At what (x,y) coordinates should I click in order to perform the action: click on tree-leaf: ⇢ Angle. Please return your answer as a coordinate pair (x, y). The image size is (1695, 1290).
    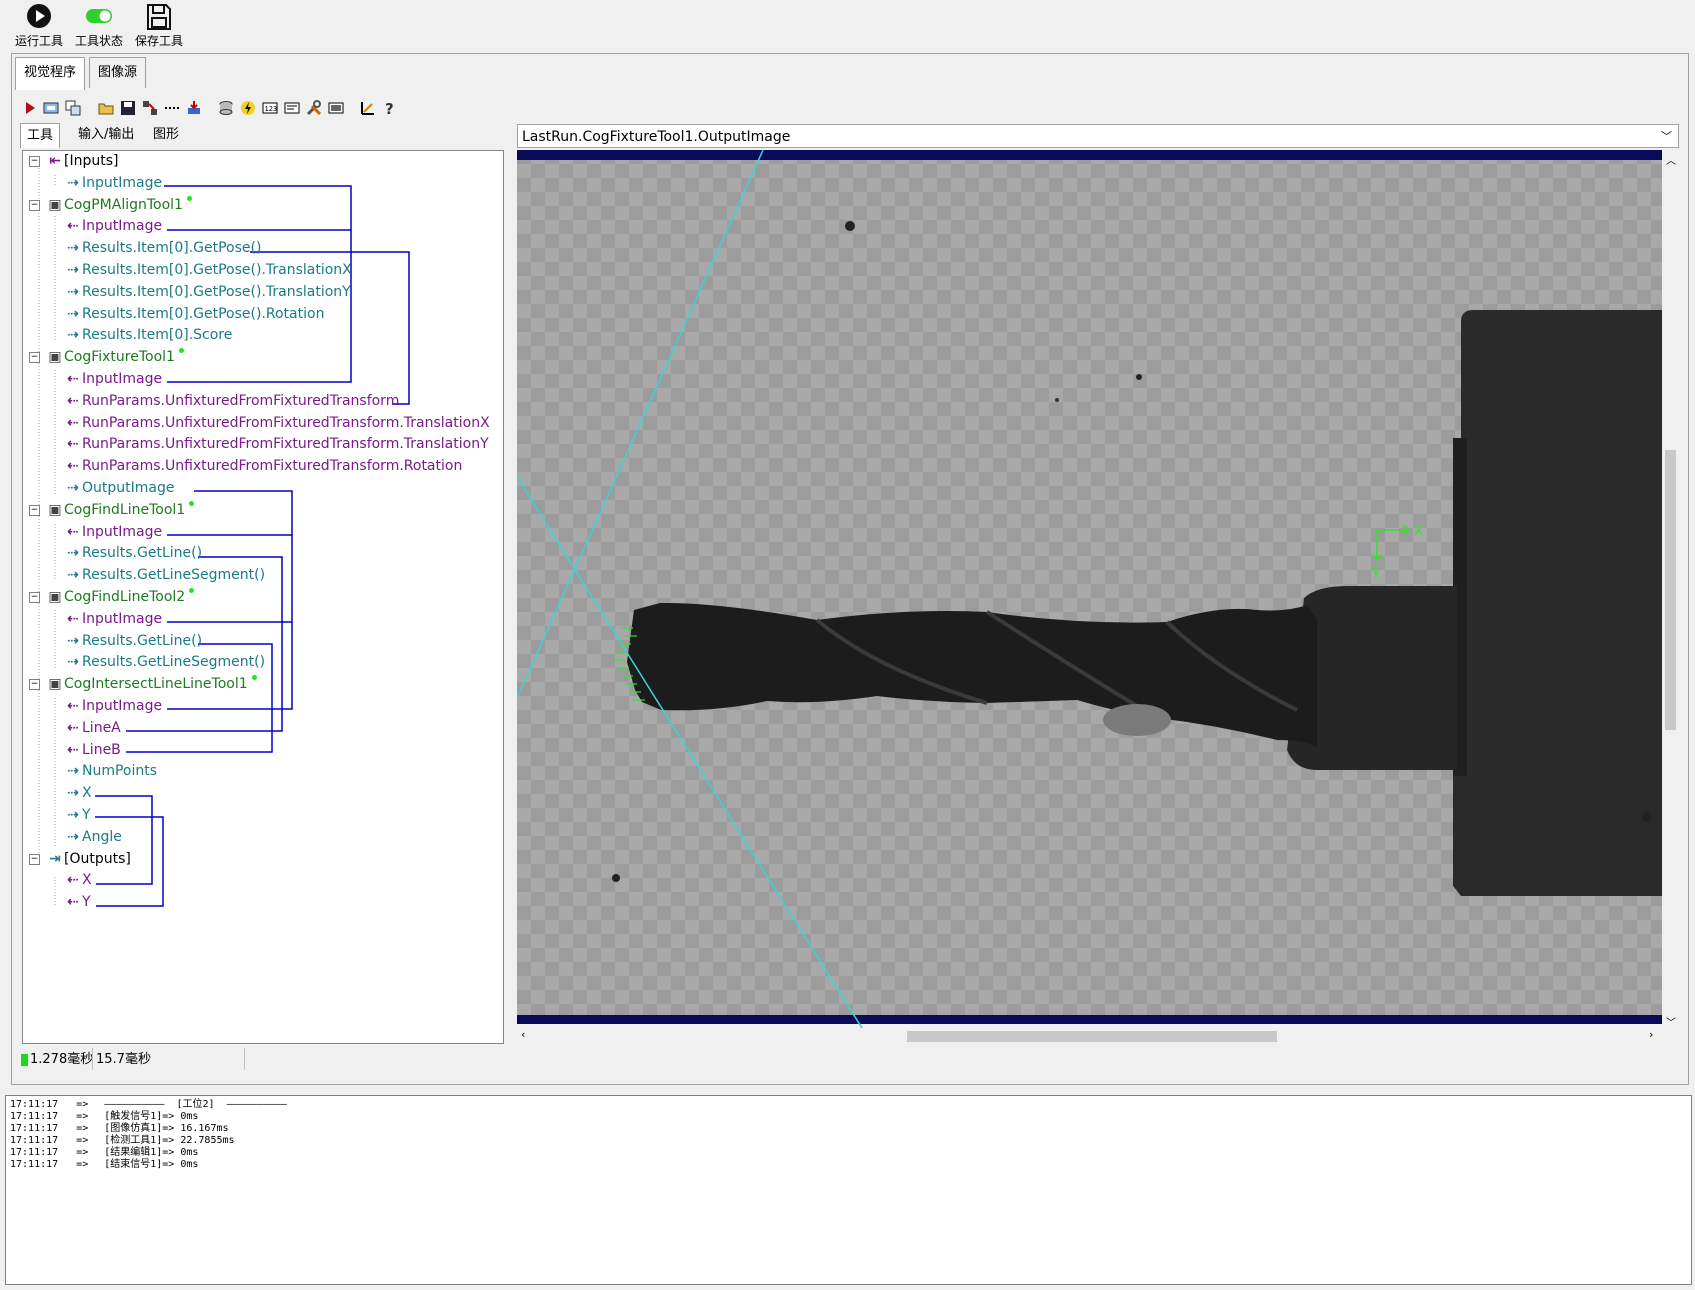
    Looking at the image, I should click on (93, 837).